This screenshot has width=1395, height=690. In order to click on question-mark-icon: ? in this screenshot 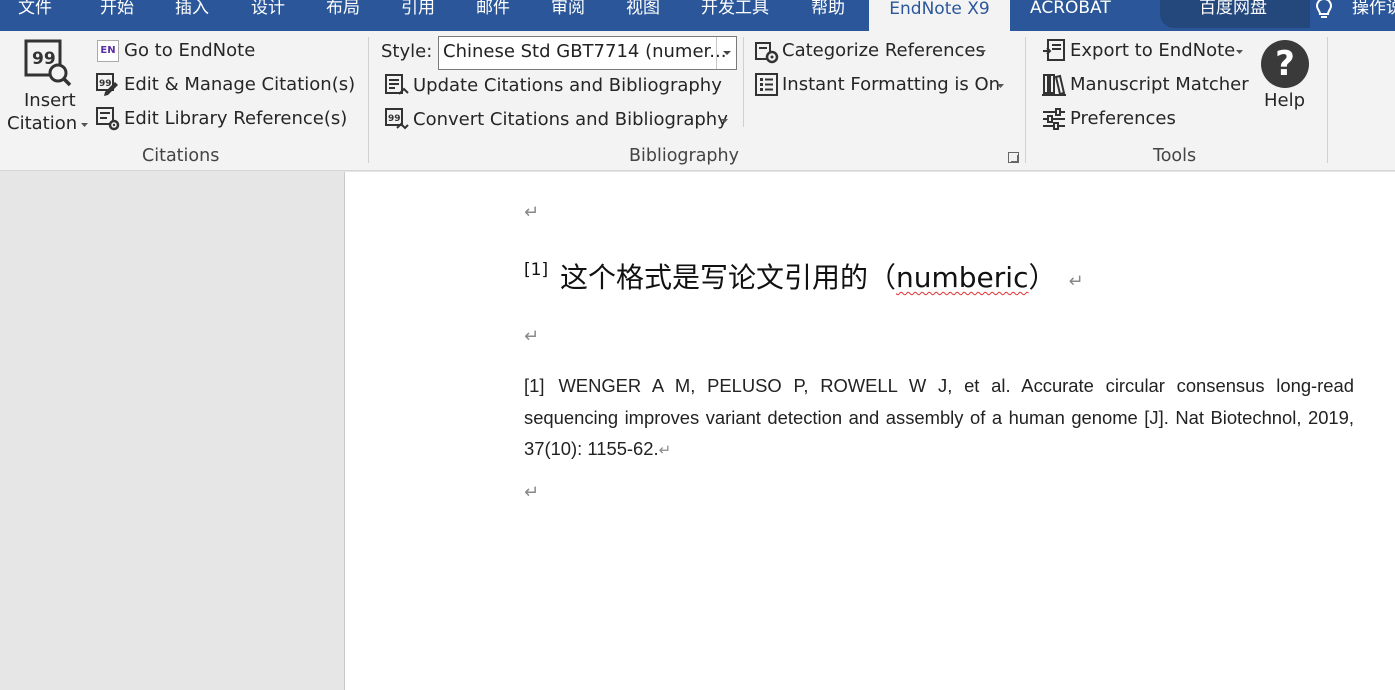, I will do `click(1285, 64)`.